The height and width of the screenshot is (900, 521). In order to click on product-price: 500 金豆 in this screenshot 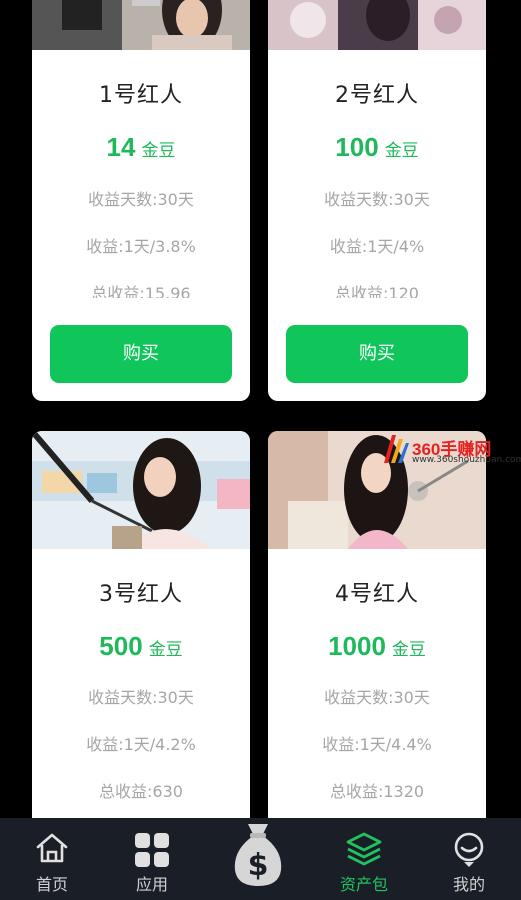, I will do `click(141, 646)`.